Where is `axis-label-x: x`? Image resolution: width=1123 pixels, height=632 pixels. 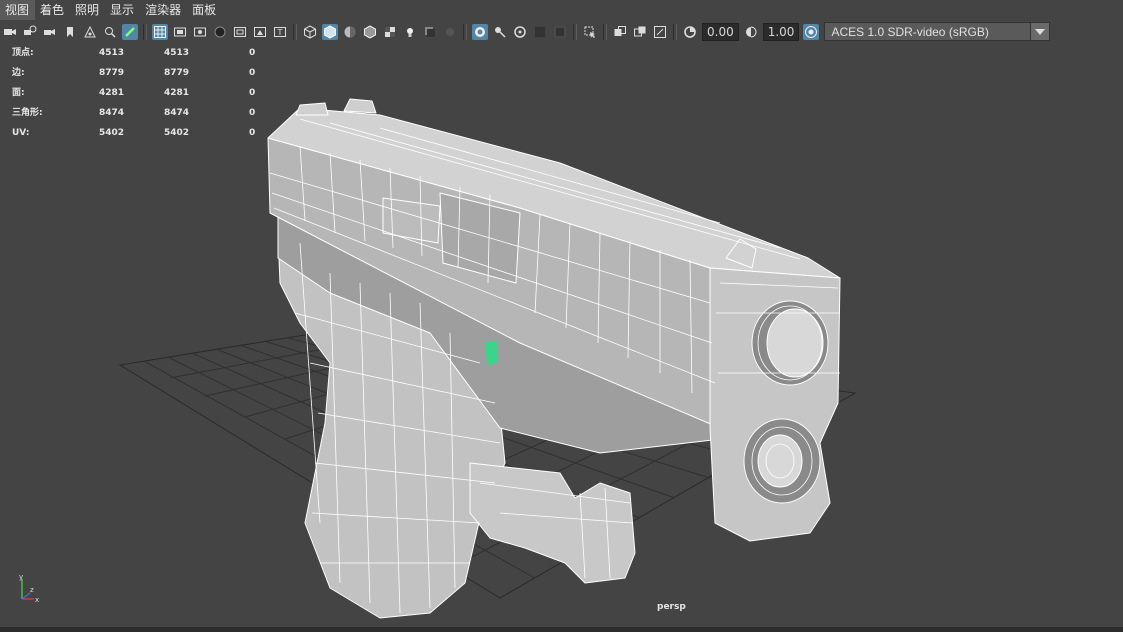 axis-label-x: x is located at coordinates (37, 600).